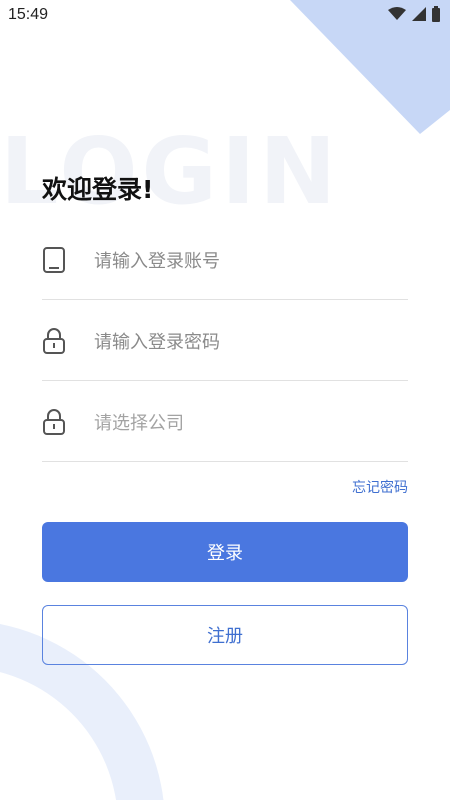 The height and width of the screenshot is (800, 450). Describe the element at coordinates (225, 552) in the screenshot. I see `login-button: 登录` at that location.